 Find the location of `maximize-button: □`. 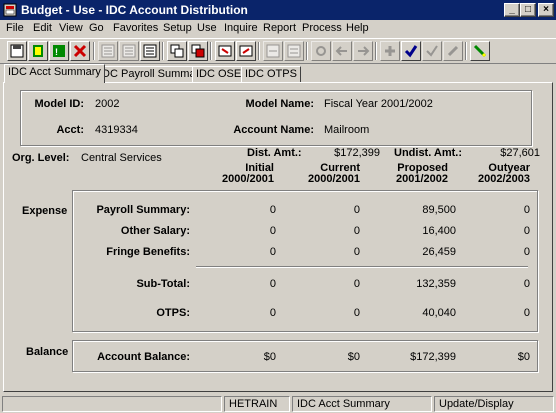

maximize-button: □ is located at coordinates (528, 10).